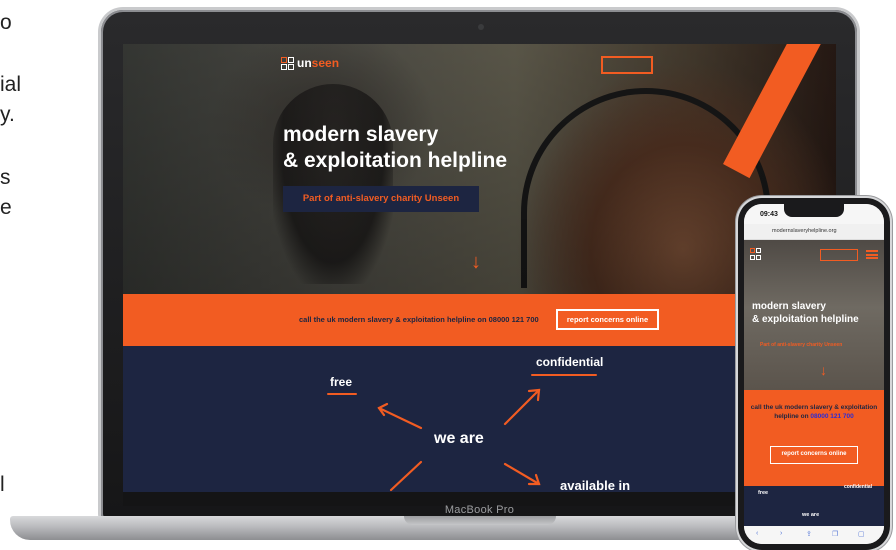 Image resolution: width=896 pixels, height=550 pixels. What do you see at coordinates (481, 27) in the screenshot?
I see `camera-icon` at bounding box center [481, 27].